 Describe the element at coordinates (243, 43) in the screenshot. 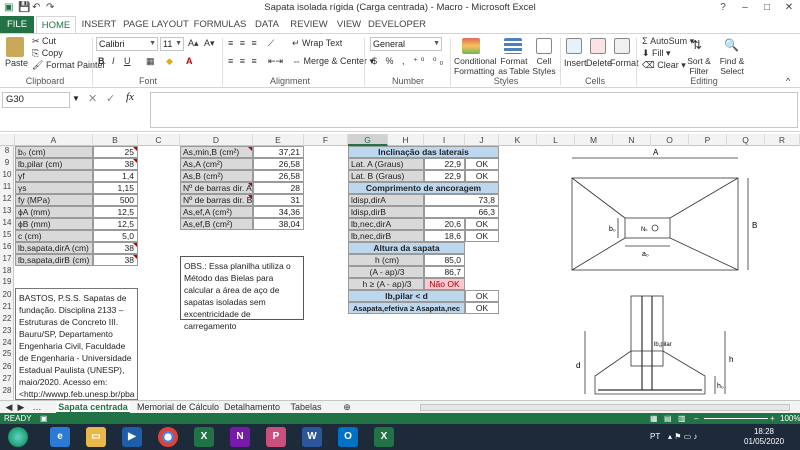

I see `align-top-icons: ≡ ≡ ≡` at that location.